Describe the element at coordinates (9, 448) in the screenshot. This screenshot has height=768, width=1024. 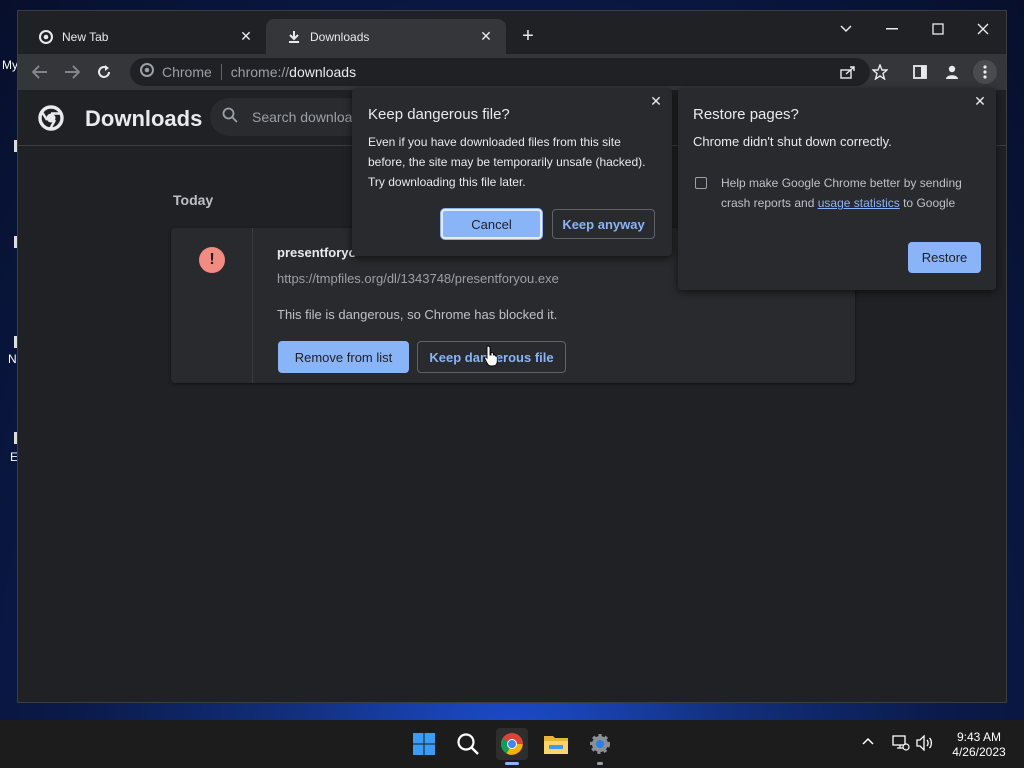
I see `desktop-icon: E` at that location.